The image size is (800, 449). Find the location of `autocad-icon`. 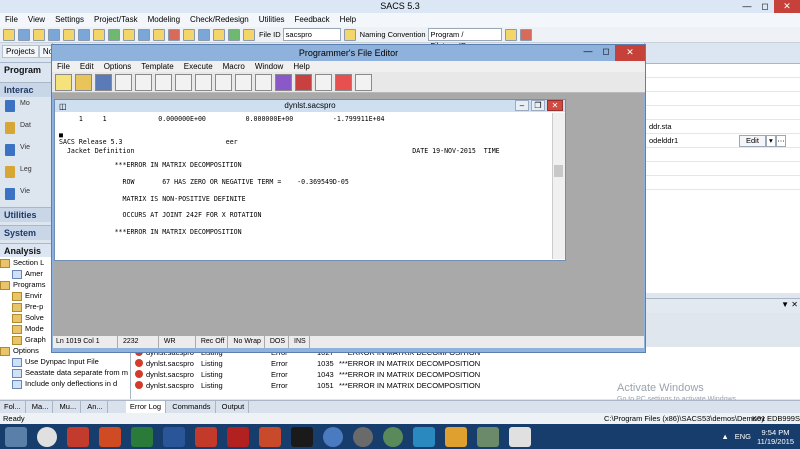

autocad-icon is located at coordinates (238, 436).